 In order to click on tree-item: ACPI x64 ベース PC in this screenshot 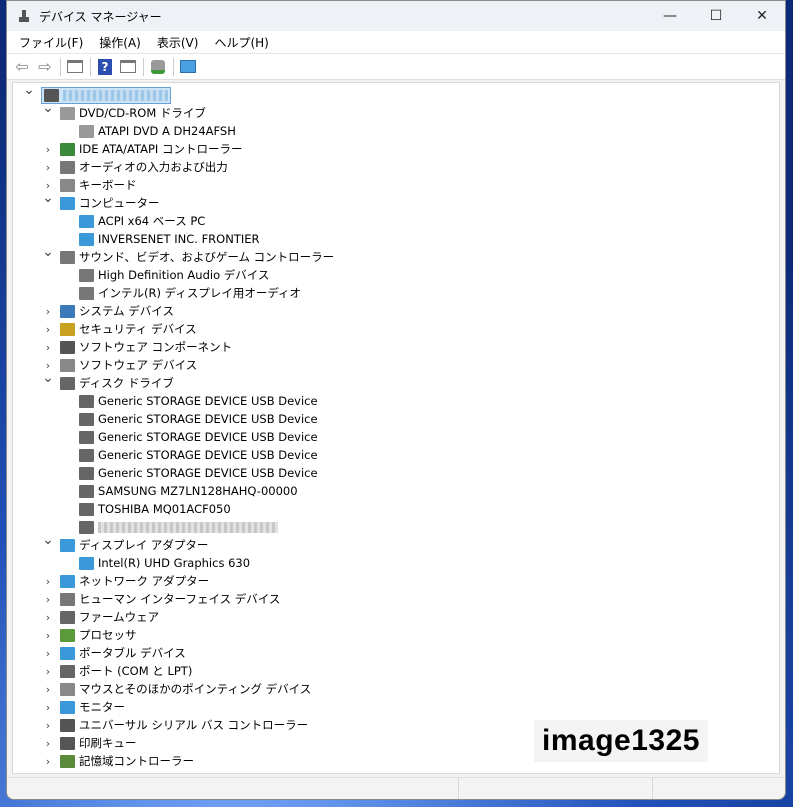, I will do `click(142, 221)`.